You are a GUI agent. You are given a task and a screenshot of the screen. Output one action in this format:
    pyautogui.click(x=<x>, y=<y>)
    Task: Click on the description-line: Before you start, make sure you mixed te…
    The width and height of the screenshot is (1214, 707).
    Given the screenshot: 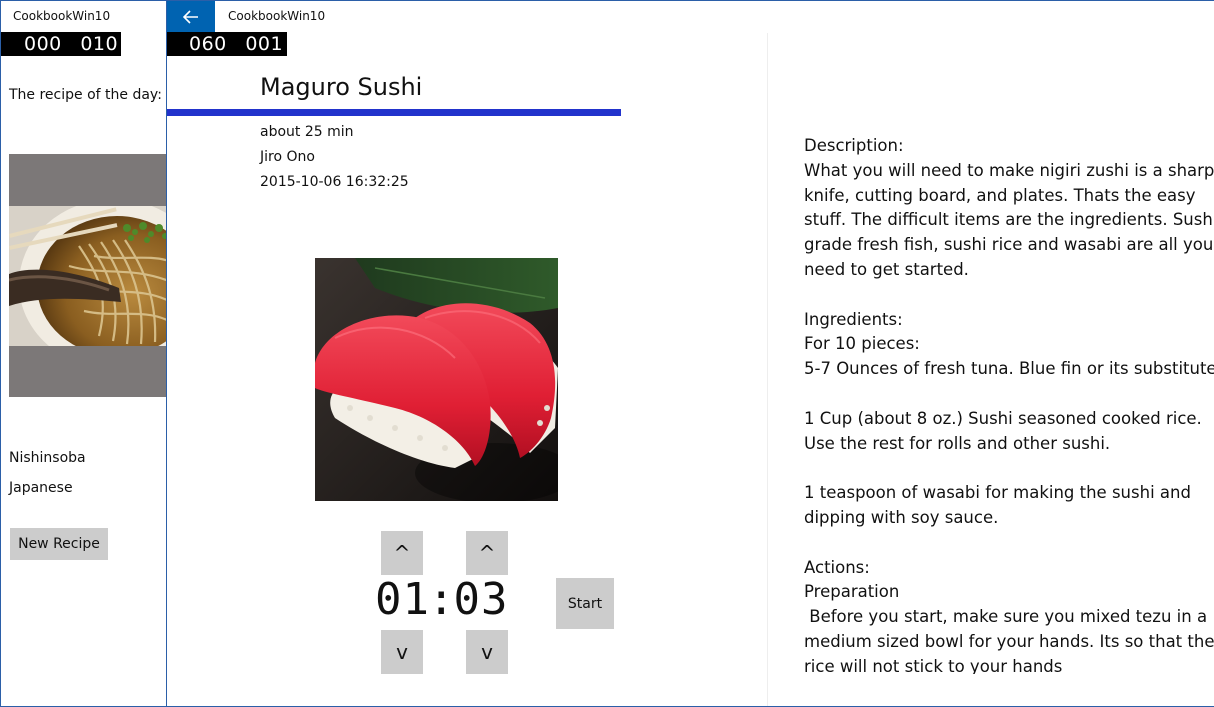 What is the action you would take?
    pyautogui.click(x=1006, y=617)
    